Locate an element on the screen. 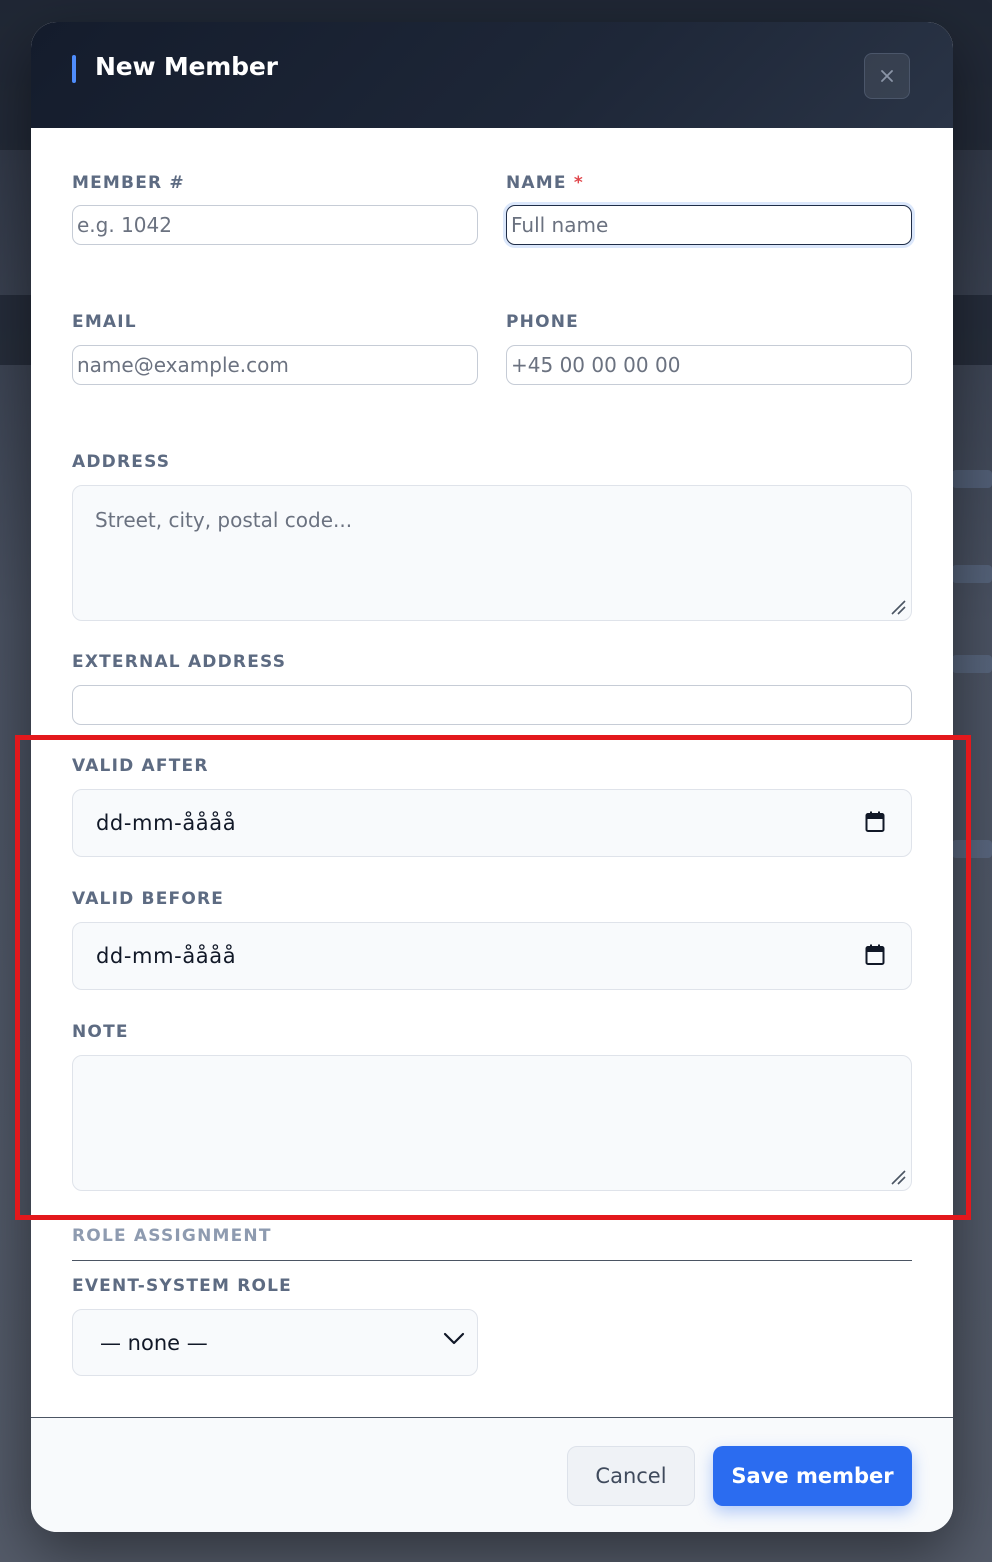  email-label: EMAIL is located at coordinates (104, 322).